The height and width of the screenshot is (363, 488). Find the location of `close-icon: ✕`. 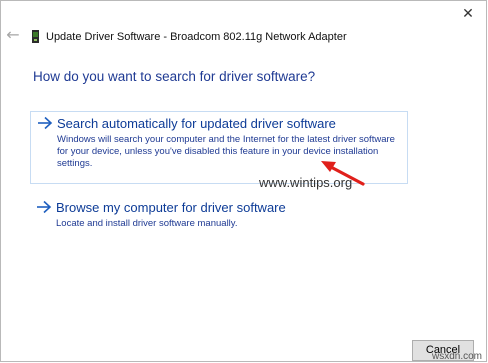

close-icon: ✕ is located at coordinates (468, 14).